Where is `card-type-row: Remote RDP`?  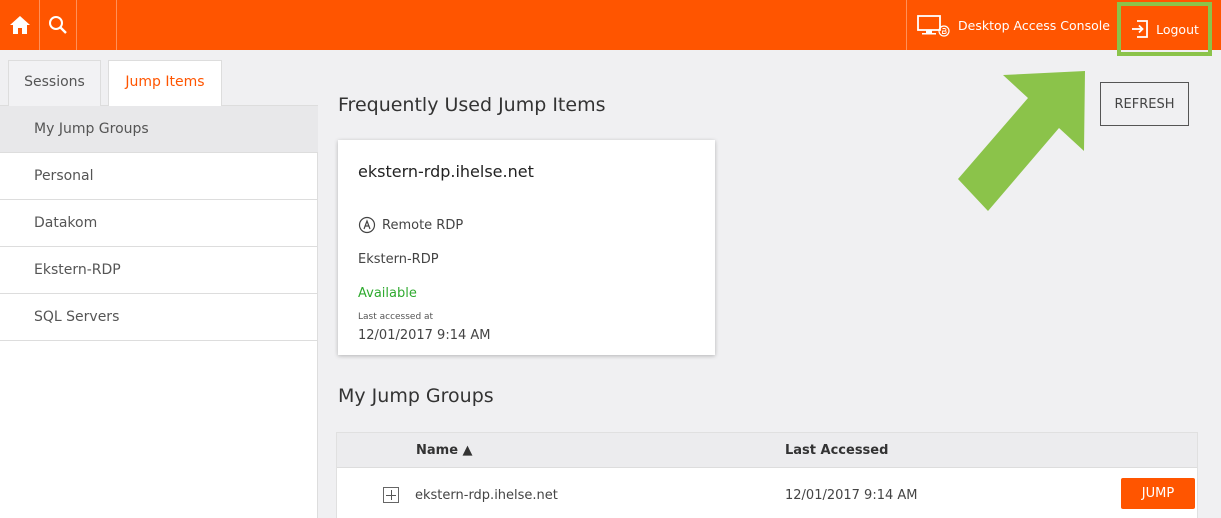 card-type-row: Remote RDP is located at coordinates (410, 225).